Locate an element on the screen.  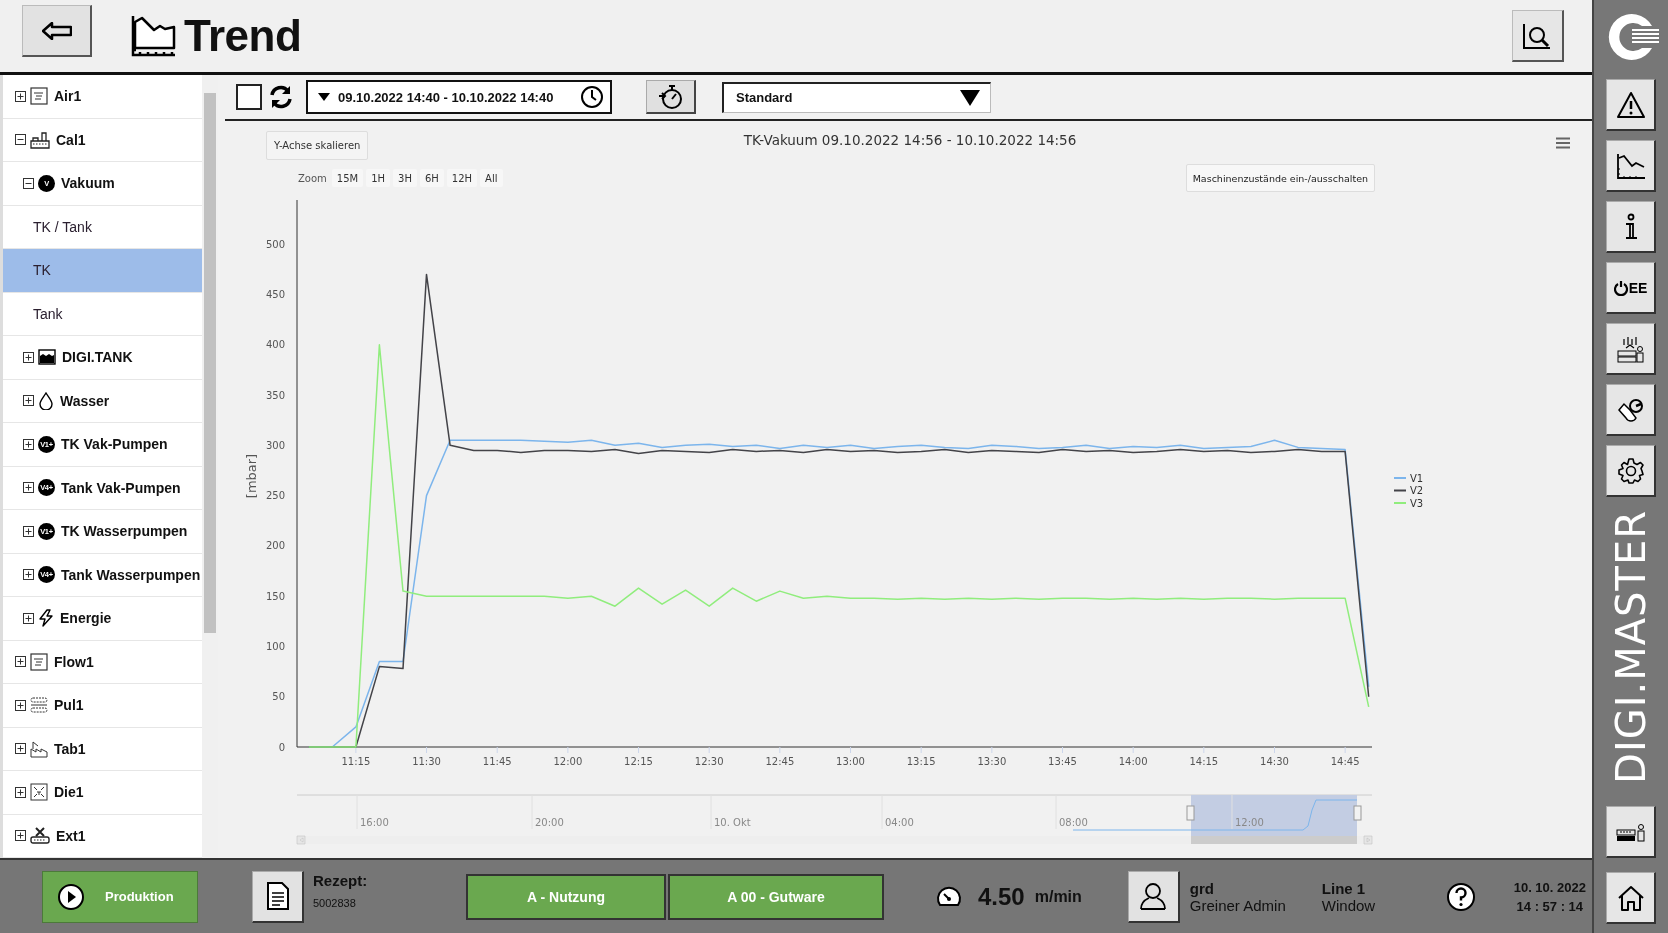
stopwatch-button is located at coordinates (671, 97).